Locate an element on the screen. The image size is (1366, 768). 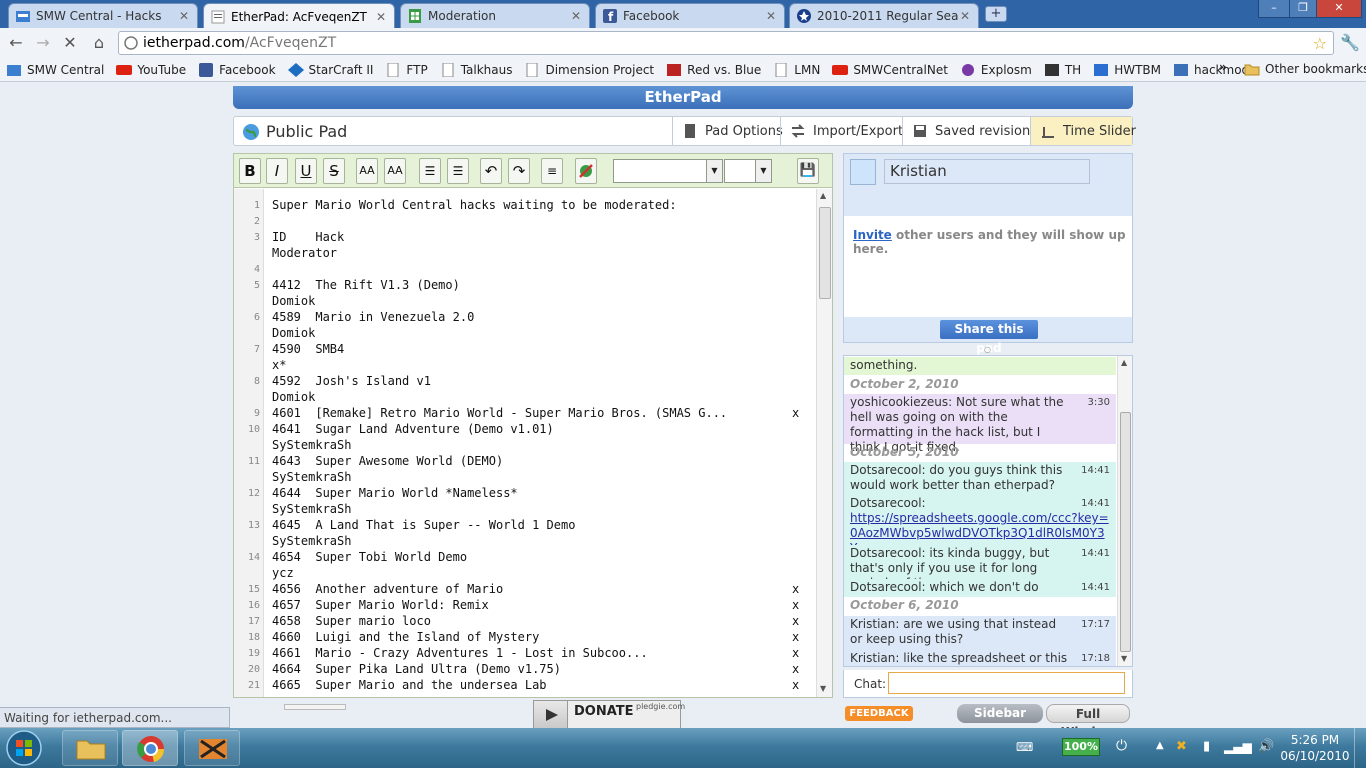
pad-line: x* is located at coordinates (279, 365).